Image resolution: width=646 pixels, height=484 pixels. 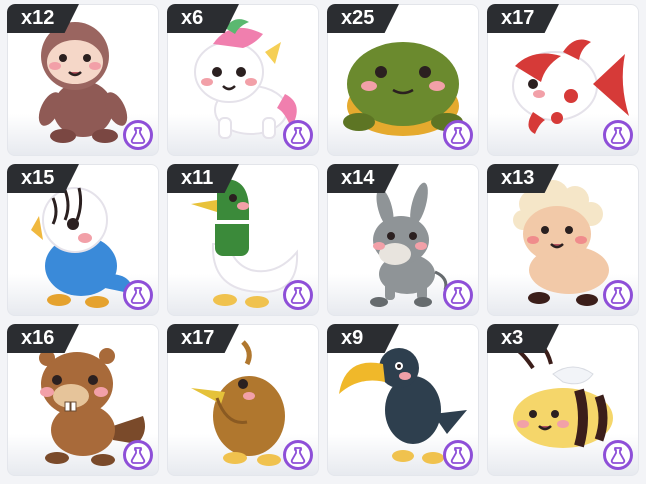 I want to click on pet-card-mallard-duck: x11, so click(x=243, y=240).